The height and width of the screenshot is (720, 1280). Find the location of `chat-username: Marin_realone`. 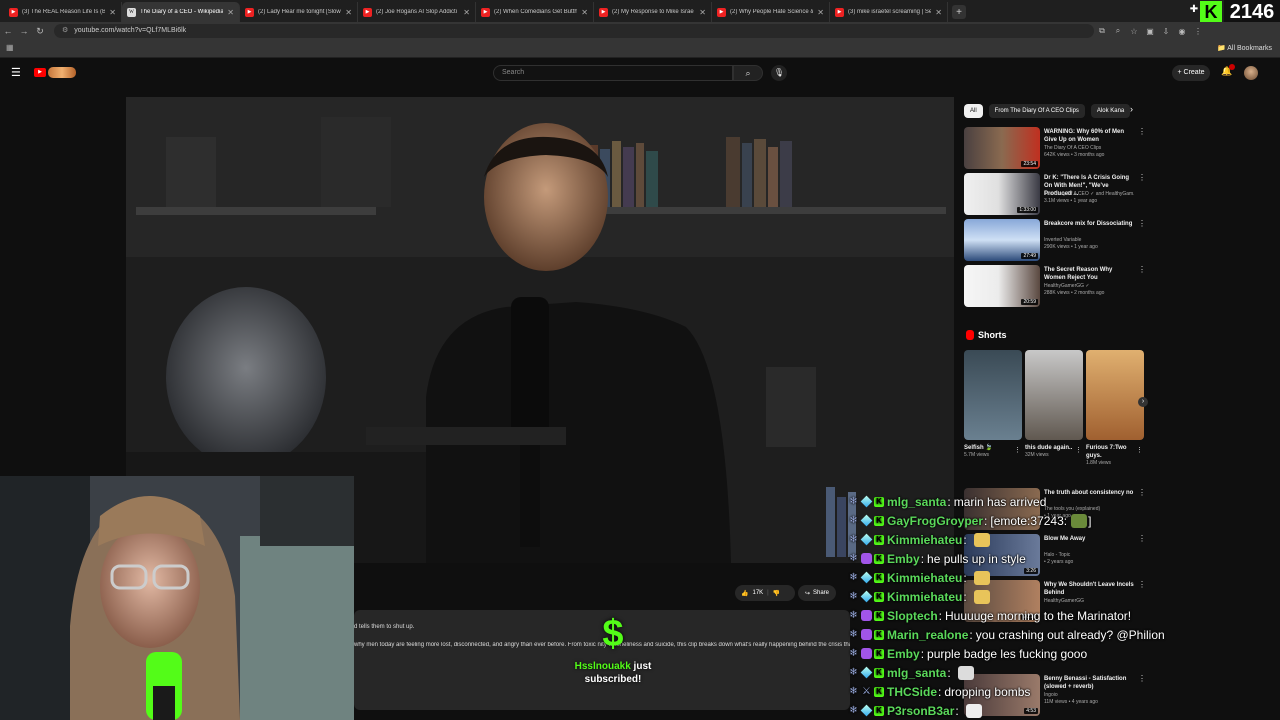

chat-username: Marin_realone is located at coordinates (927, 635).